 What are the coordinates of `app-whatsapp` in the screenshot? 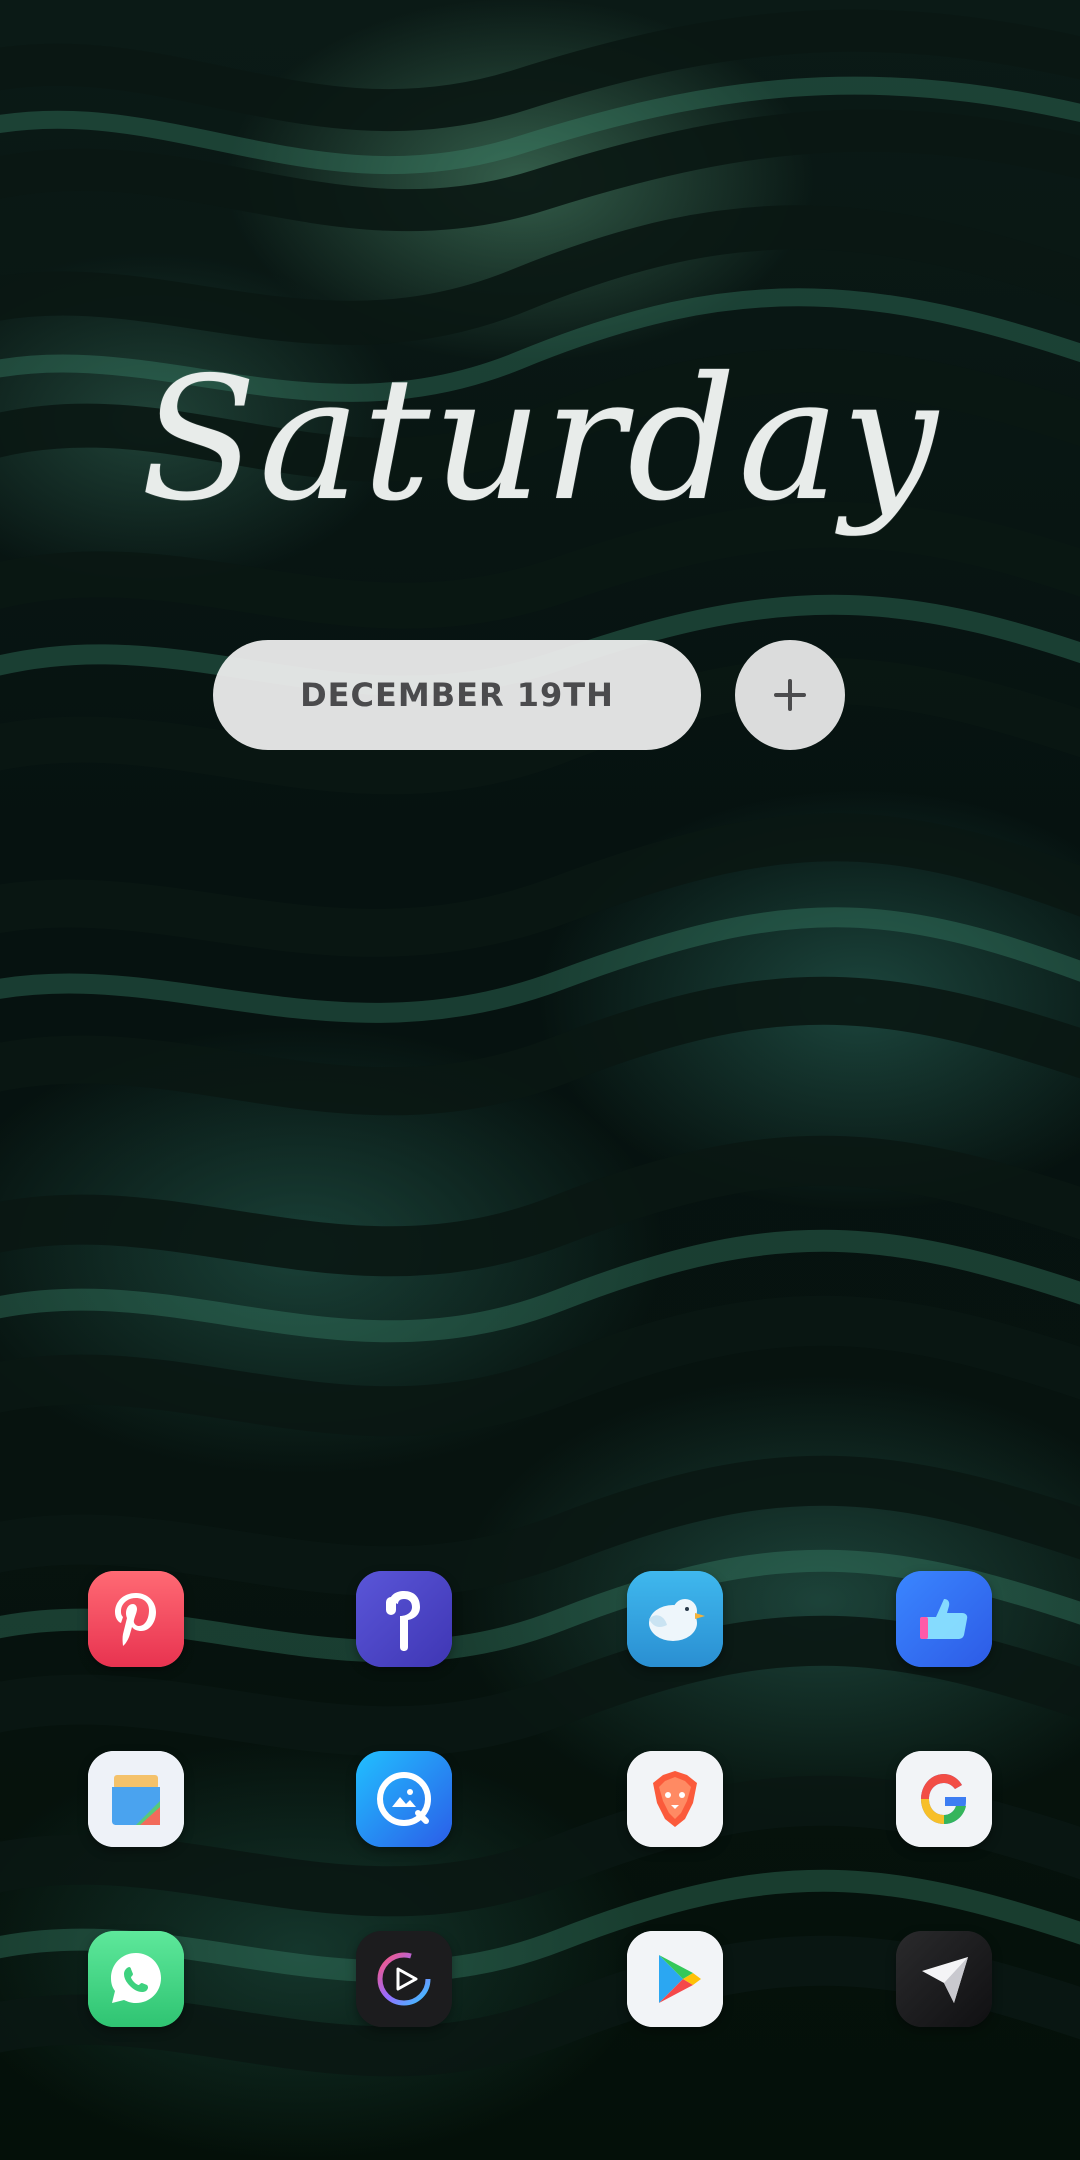 It's located at (136, 1979).